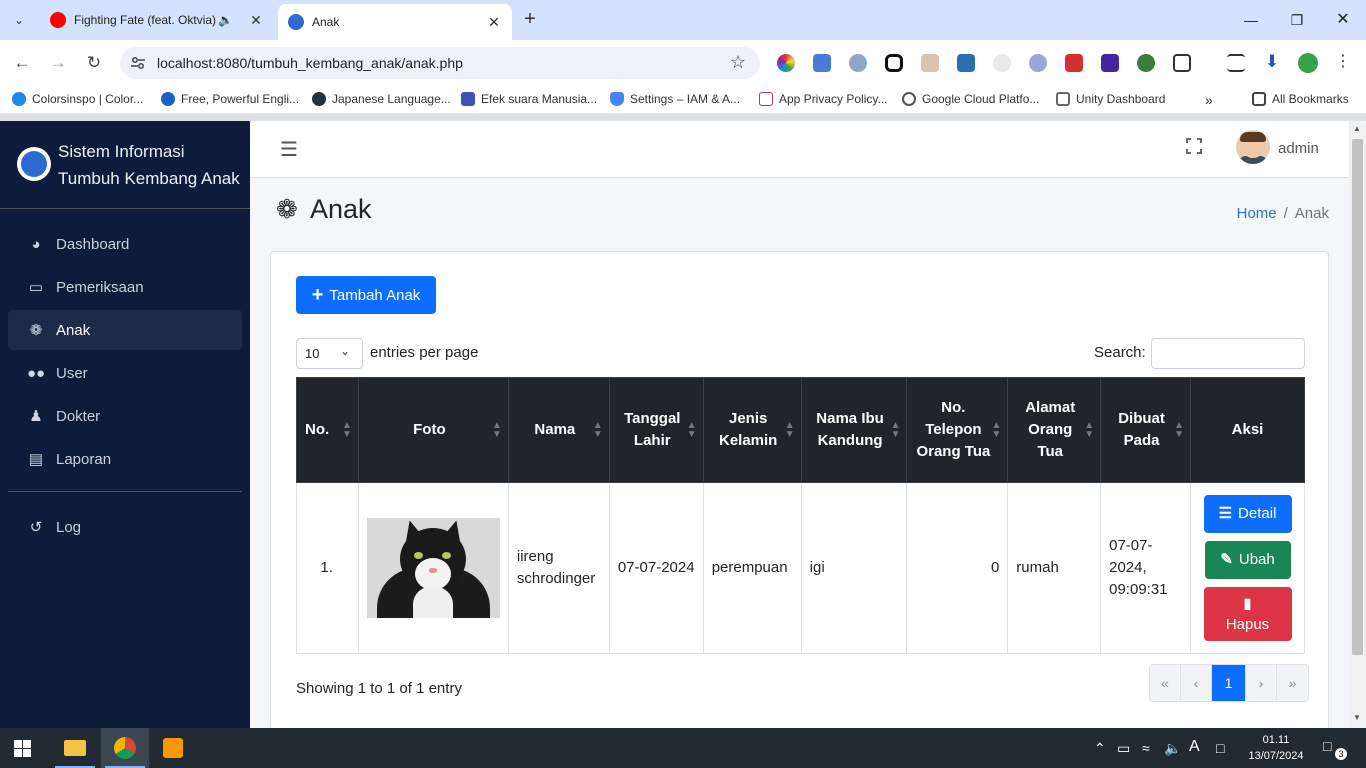  Describe the element at coordinates (1300, 99) in the screenshot. I see `all-bookmarks-button: All Bookmarks` at that location.